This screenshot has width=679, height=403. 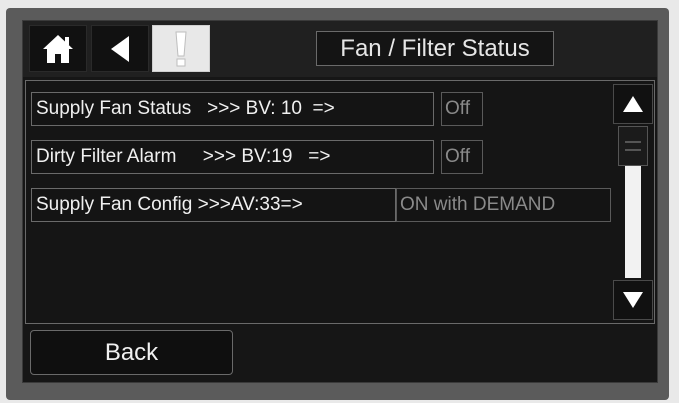 I want to click on back-button: Back, so click(x=131, y=352).